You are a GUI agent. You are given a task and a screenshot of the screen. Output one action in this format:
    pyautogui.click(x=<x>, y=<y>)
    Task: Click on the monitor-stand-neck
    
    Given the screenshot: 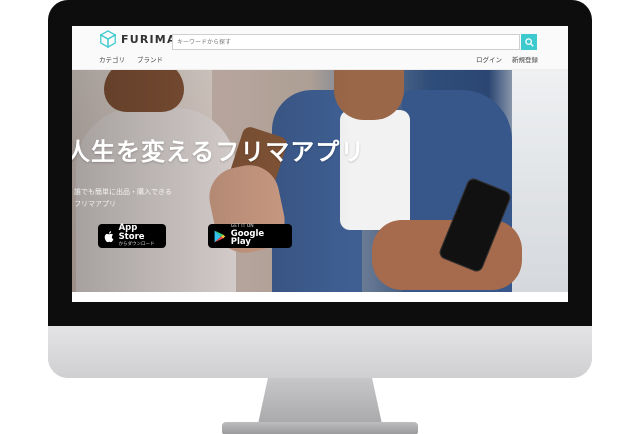 What is the action you would take?
    pyautogui.click(x=320, y=401)
    